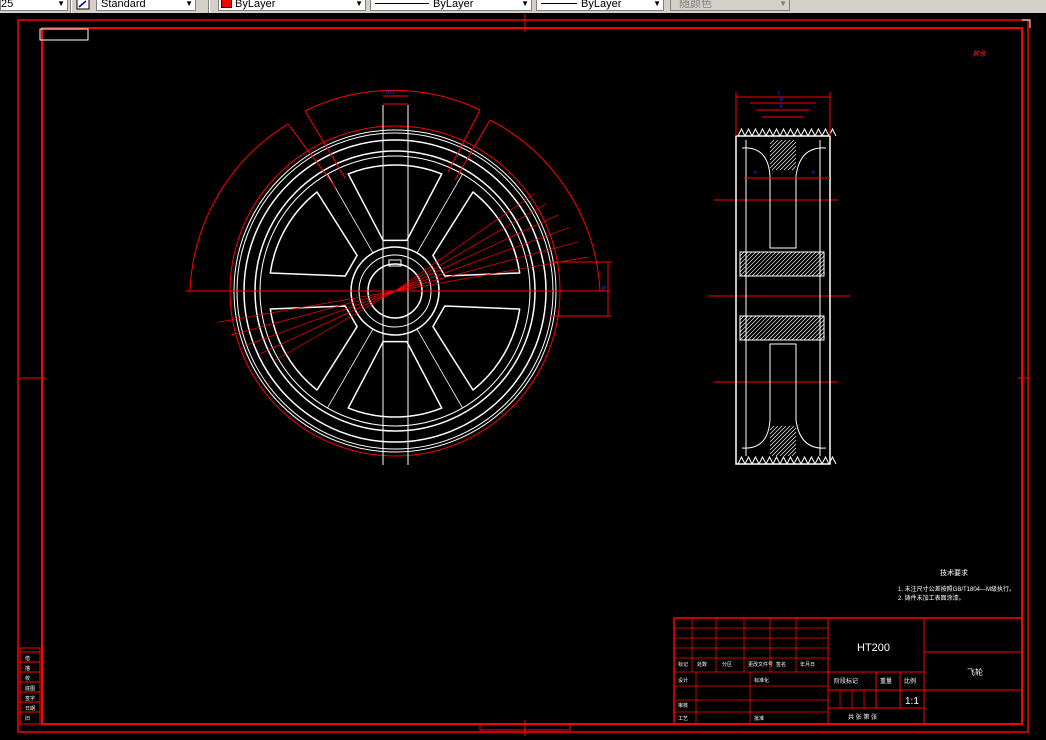 The image size is (1046, 740). I want to click on text-style-manager-icon, so click(83, 5).